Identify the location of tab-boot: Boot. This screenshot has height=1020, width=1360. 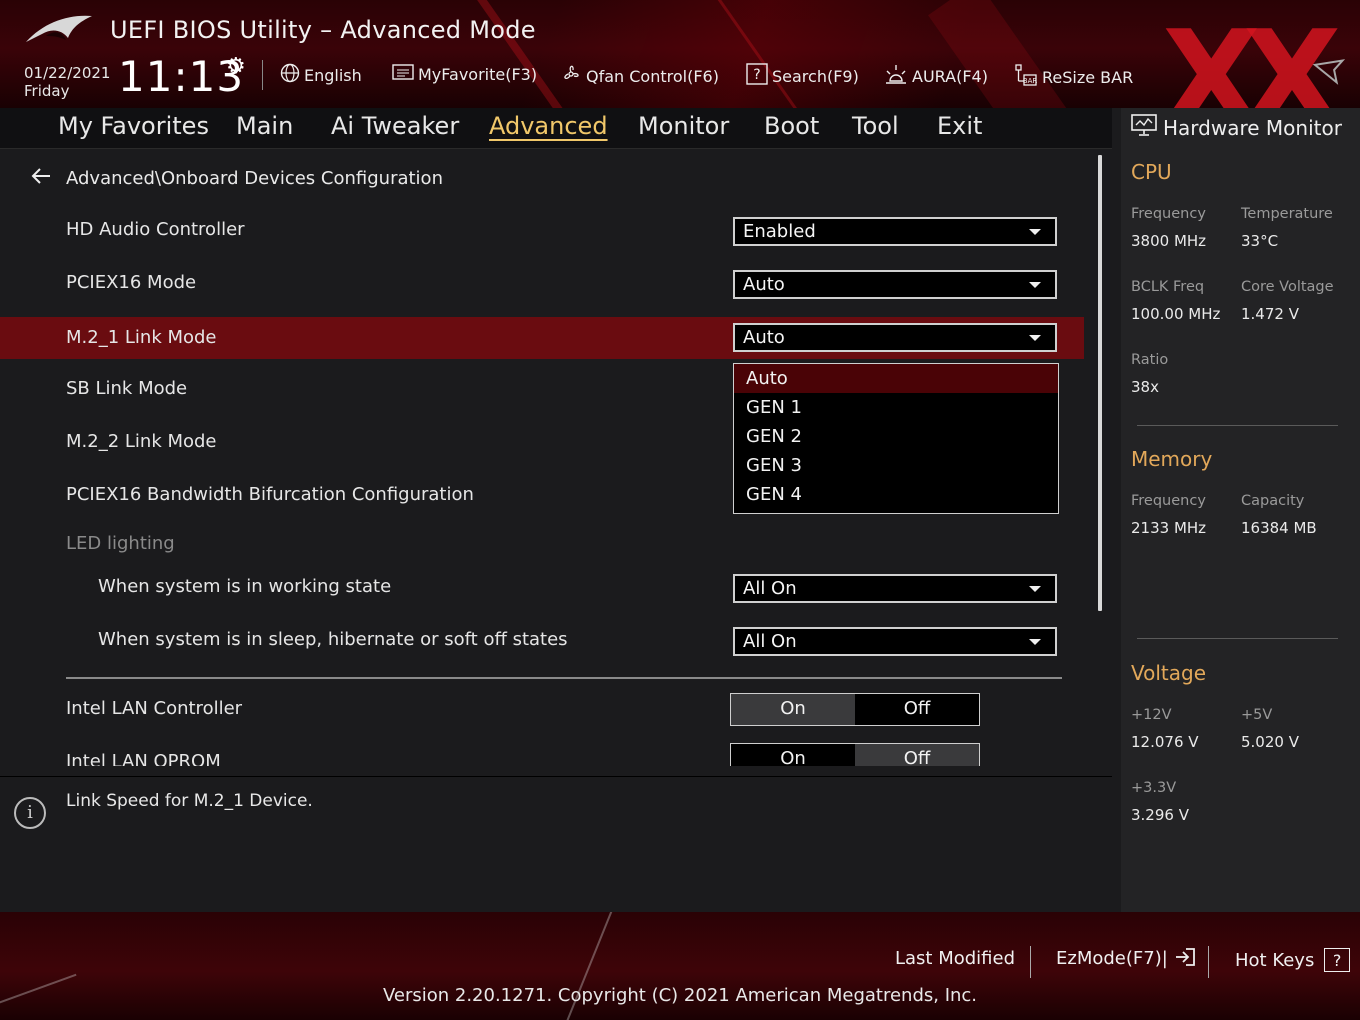
(791, 126).